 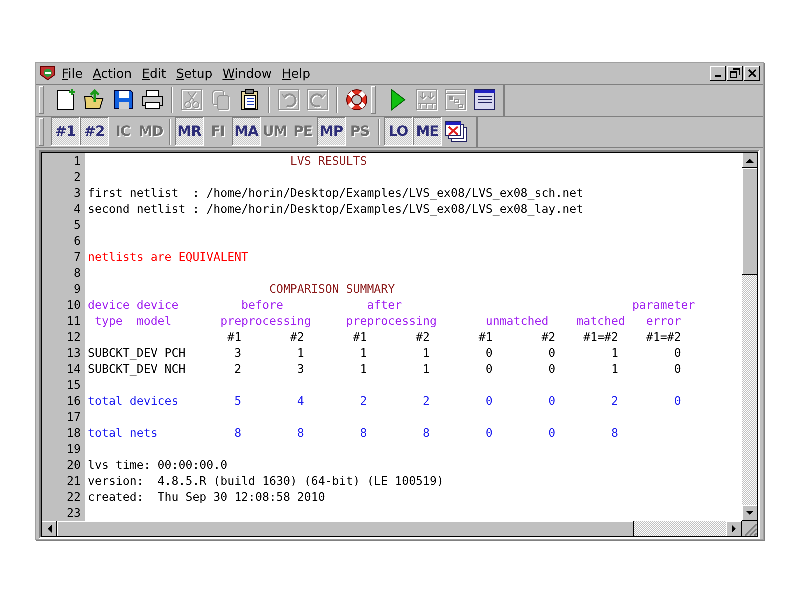 I want to click on scroll-left-button, so click(x=49, y=529).